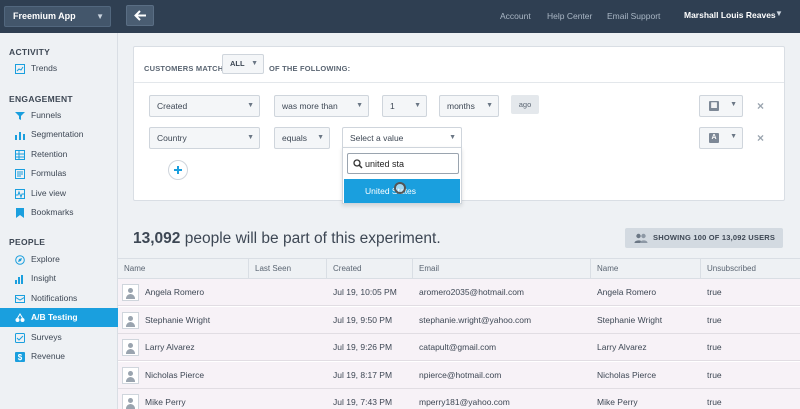  Describe the element at coordinates (44, 16) in the screenshot. I see `app-name: Freemium App` at that location.